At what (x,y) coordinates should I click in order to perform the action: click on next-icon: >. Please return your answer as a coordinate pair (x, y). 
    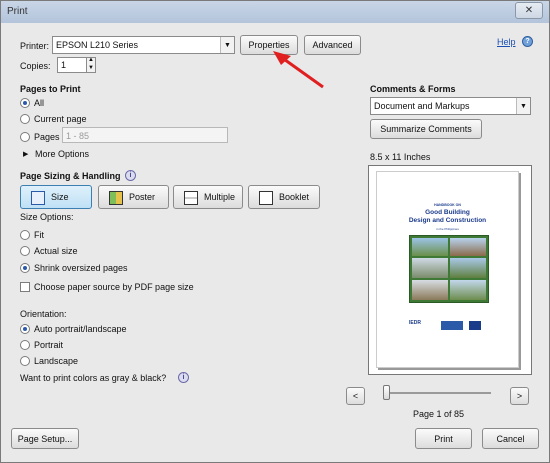
    Looking at the image, I should click on (519, 396).